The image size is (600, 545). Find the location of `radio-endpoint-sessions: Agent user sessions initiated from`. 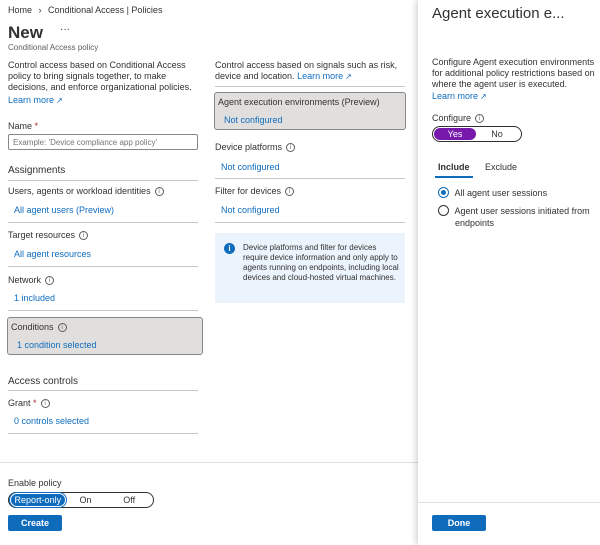

radio-endpoint-sessions: Agent user sessions initiated from is located at coordinates (514, 211).